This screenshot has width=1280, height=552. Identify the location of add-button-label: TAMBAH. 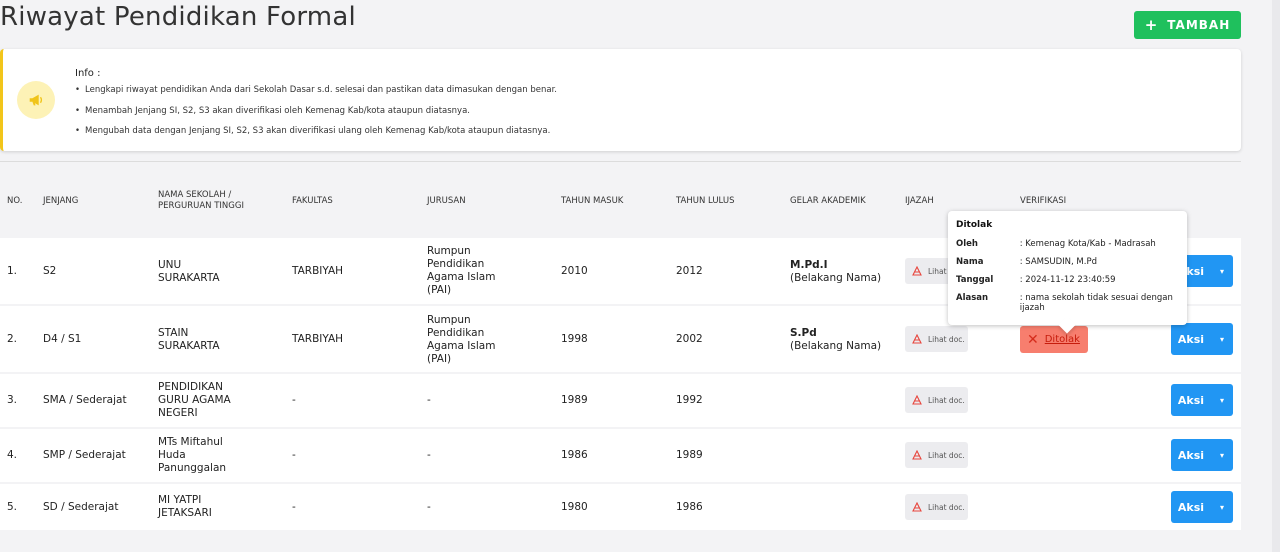
(1199, 25).